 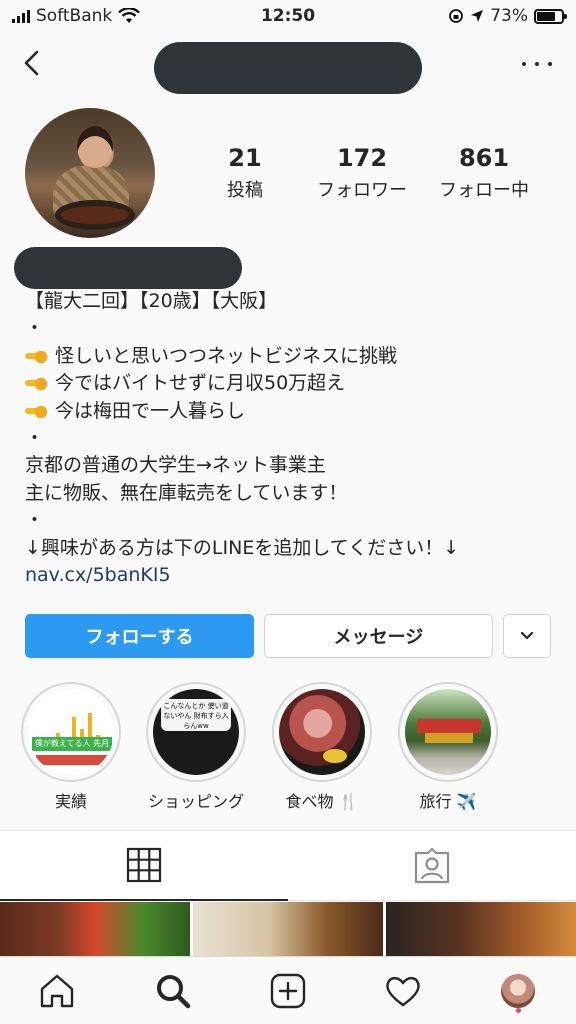 What do you see at coordinates (95, 215) in the screenshot?
I see `avatar-plate` at bounding box center [95, 215].